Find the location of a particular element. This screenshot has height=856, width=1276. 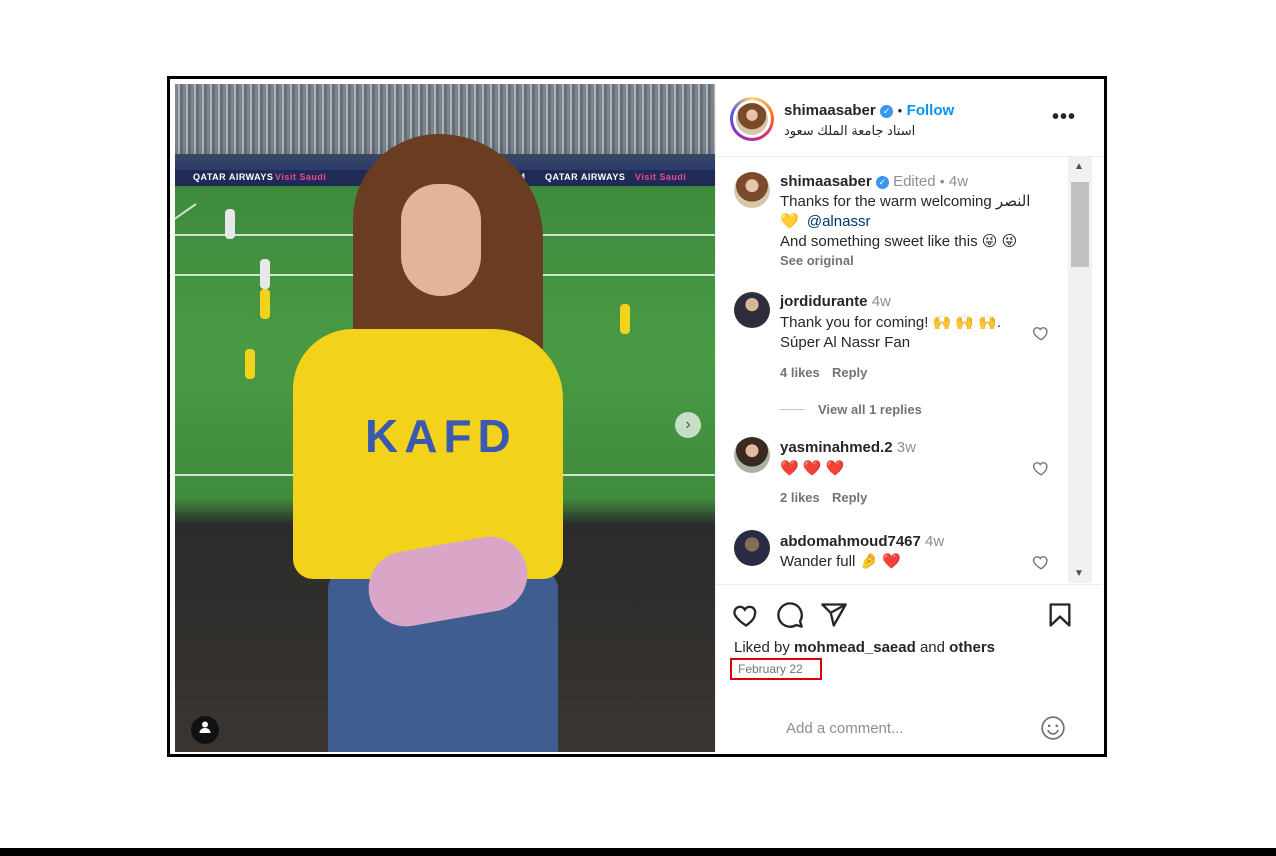

liked-by-others-link: others is located at coordinates (972, 647).